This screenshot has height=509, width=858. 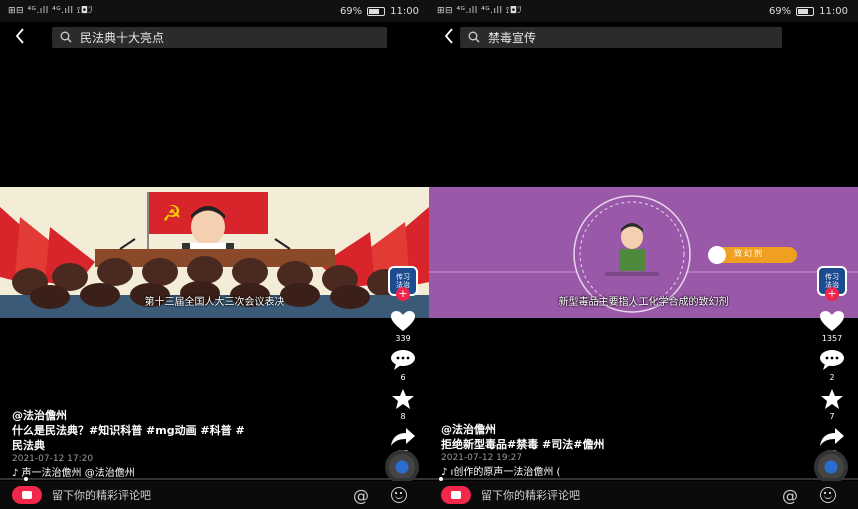 I want to click on favorite-button: 8, so click(x=403, y=404).